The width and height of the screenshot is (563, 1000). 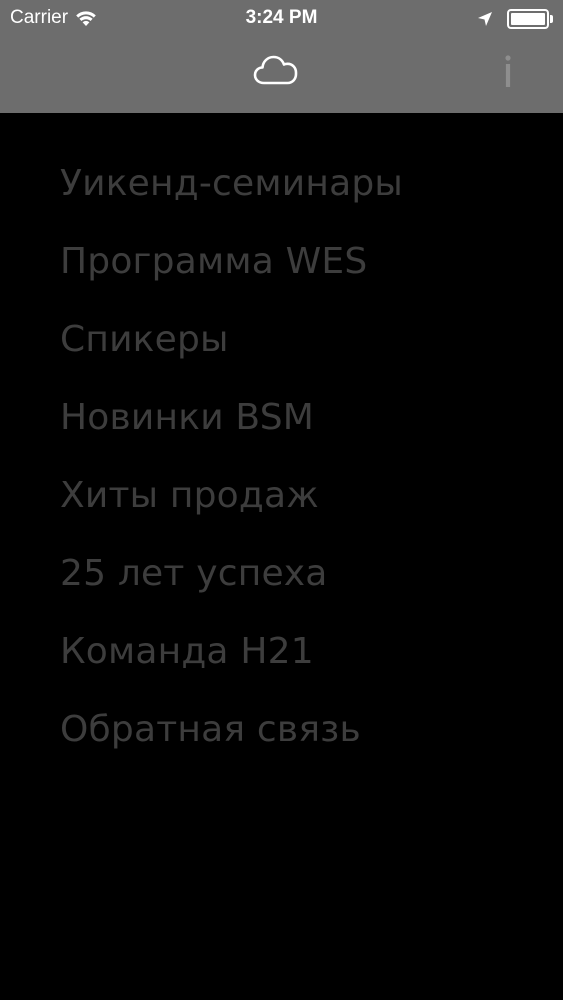 I want to click on menu-item: Уикенд-семинары, so click(x=300, y=187).